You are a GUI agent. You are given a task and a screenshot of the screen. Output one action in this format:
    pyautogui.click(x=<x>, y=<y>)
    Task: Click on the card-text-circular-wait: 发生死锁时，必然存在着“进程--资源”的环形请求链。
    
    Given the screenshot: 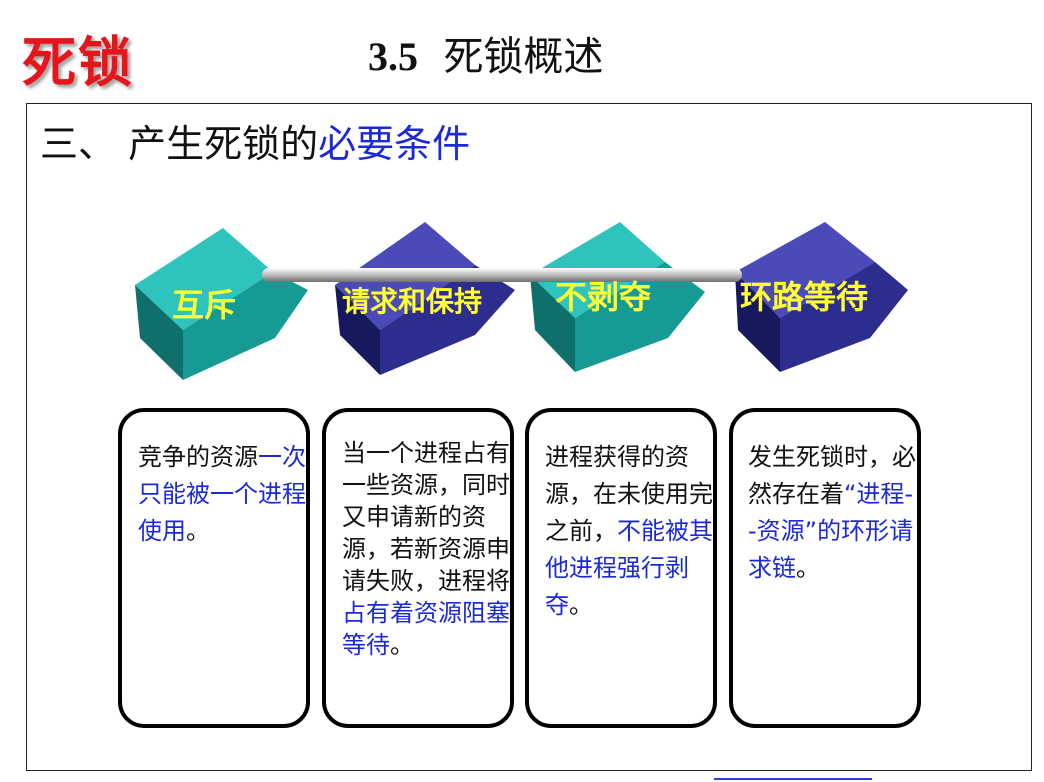 What is the action you would take?
    pyautogui.click(x=832, y=512)
    